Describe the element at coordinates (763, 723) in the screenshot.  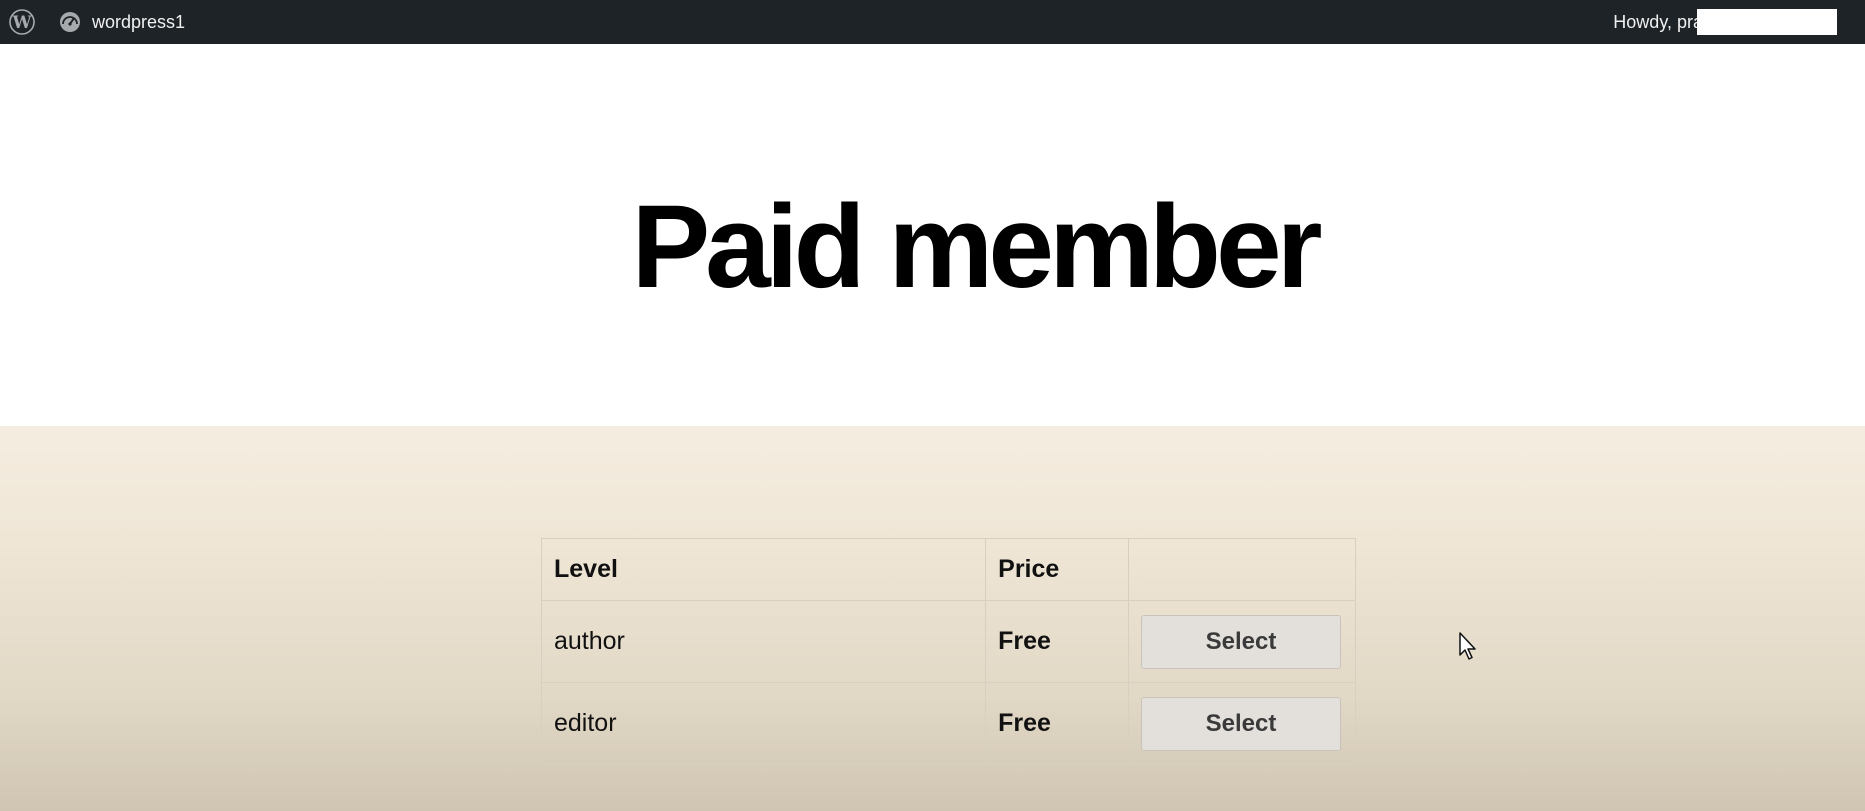
I see `level-name: editor` at that location.